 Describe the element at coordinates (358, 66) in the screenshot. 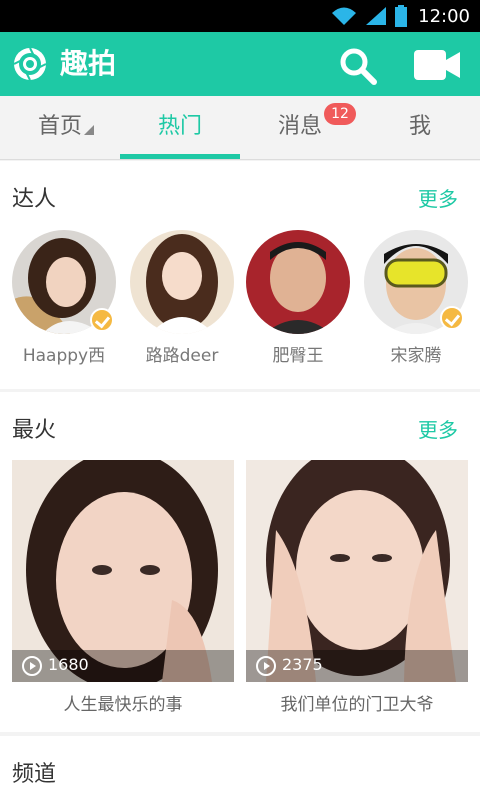

I see `search-icon` at that location.